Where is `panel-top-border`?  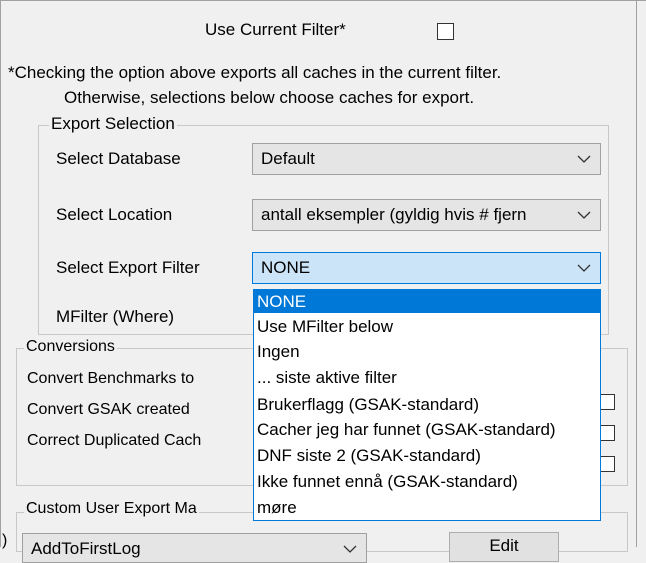
panel-top-border is located at coordinates (323, 0).